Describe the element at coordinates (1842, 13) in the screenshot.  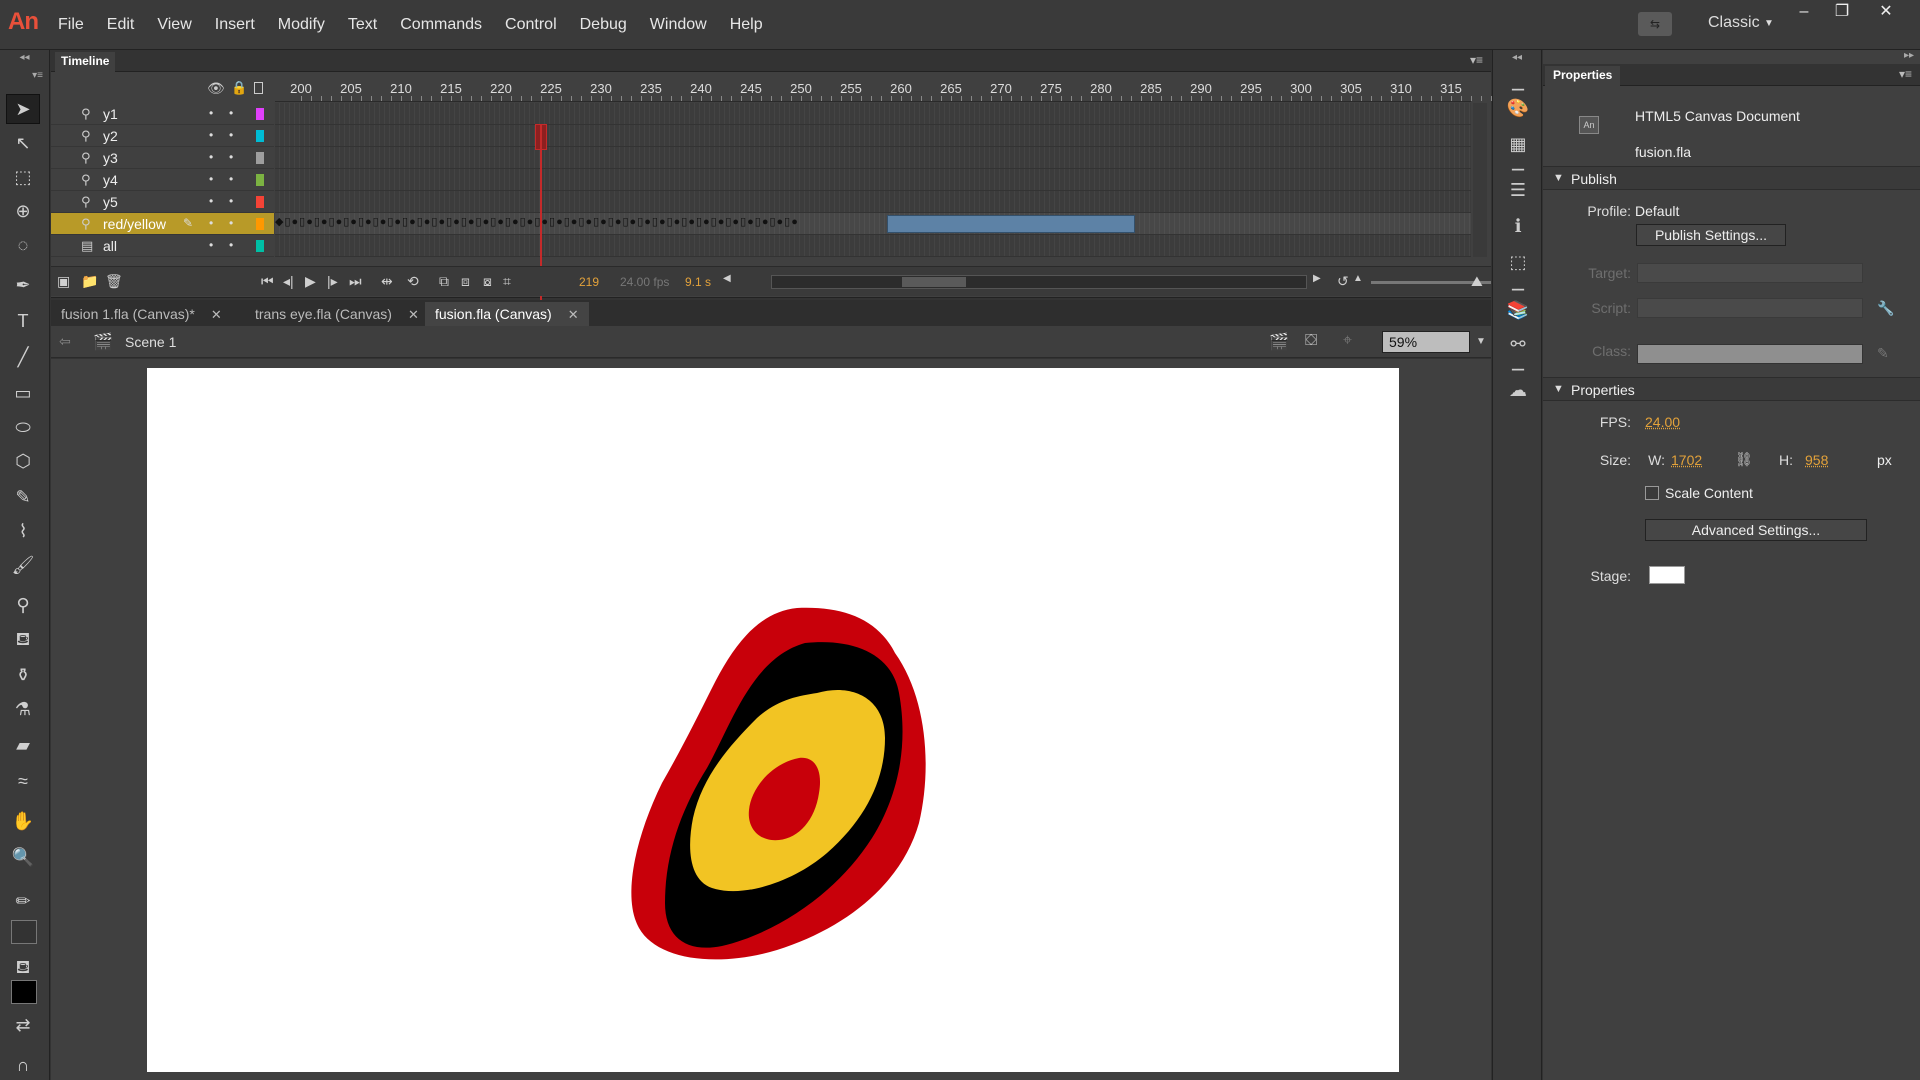
I see `restore-icon: ❐` at that location.